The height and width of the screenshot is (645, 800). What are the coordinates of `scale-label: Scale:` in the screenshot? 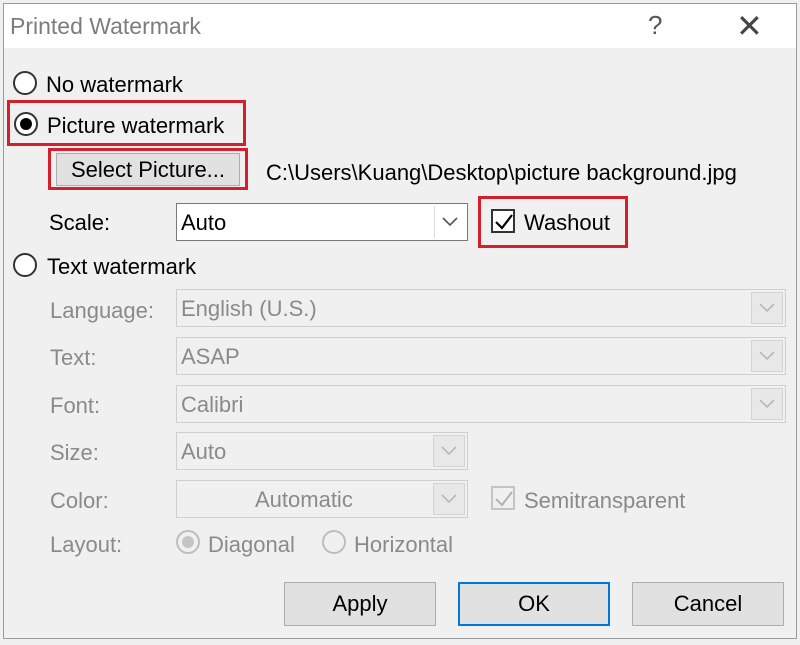 It's located at (80, 222).